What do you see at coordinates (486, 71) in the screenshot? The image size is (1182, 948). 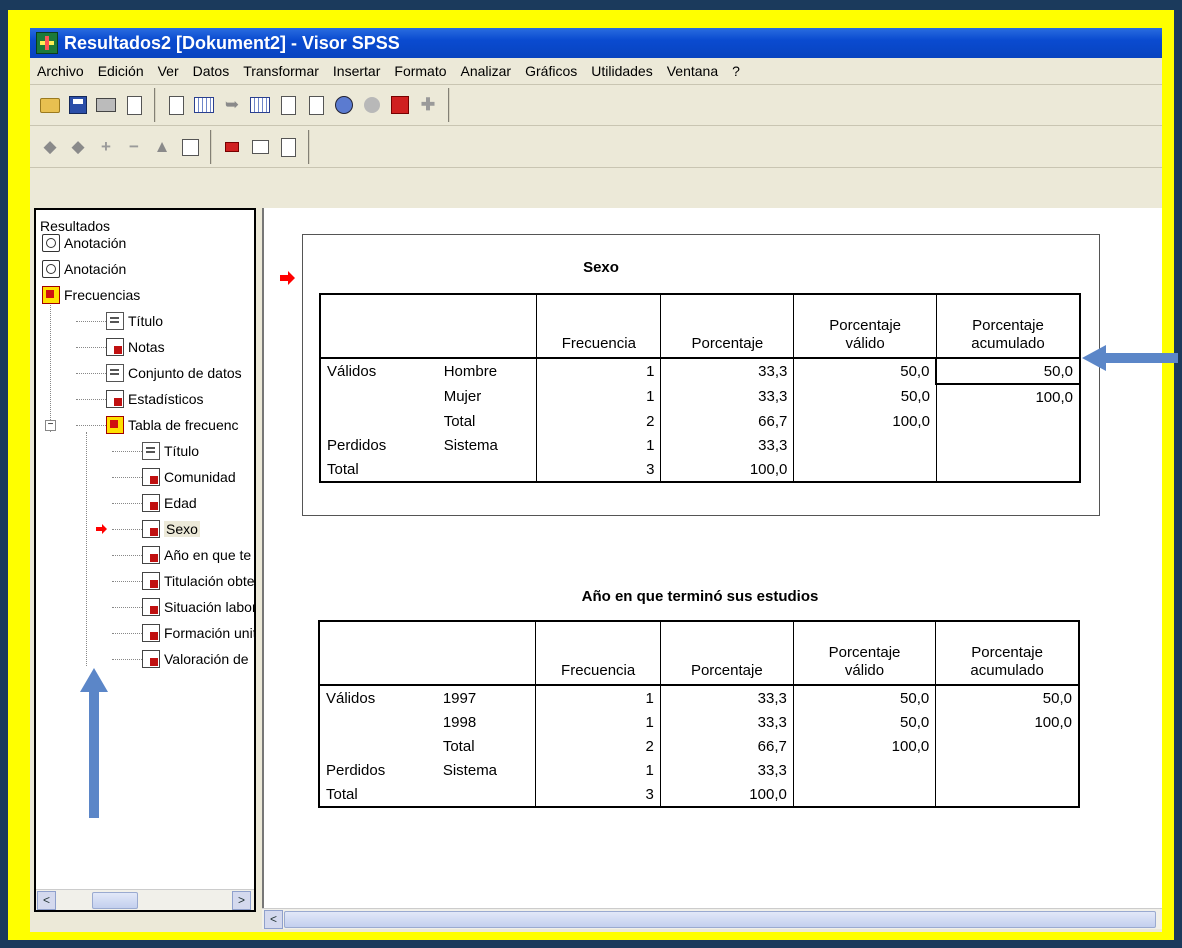 I see `menu-analizar: Analizar` at bounding box center [486, 71].